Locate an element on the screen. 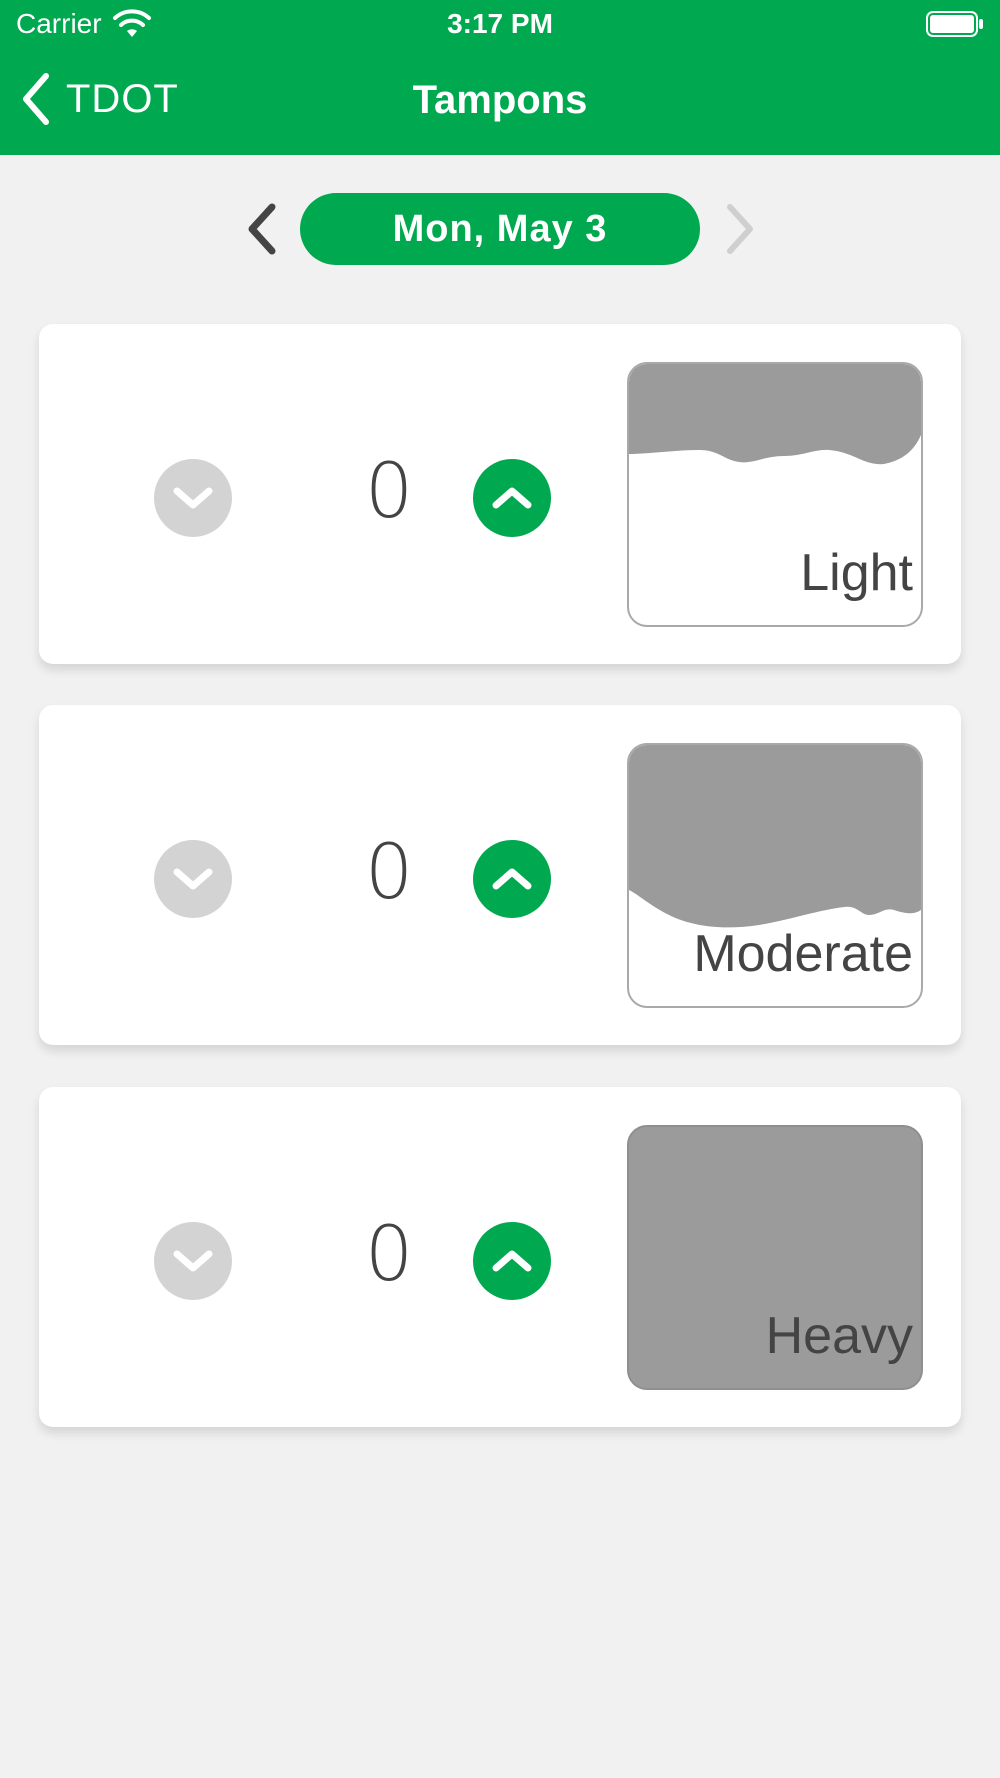 The height and width of the screenshot is (1778, 1000). date-selector: Mon, May 3 is located at coordinates (500, 229).